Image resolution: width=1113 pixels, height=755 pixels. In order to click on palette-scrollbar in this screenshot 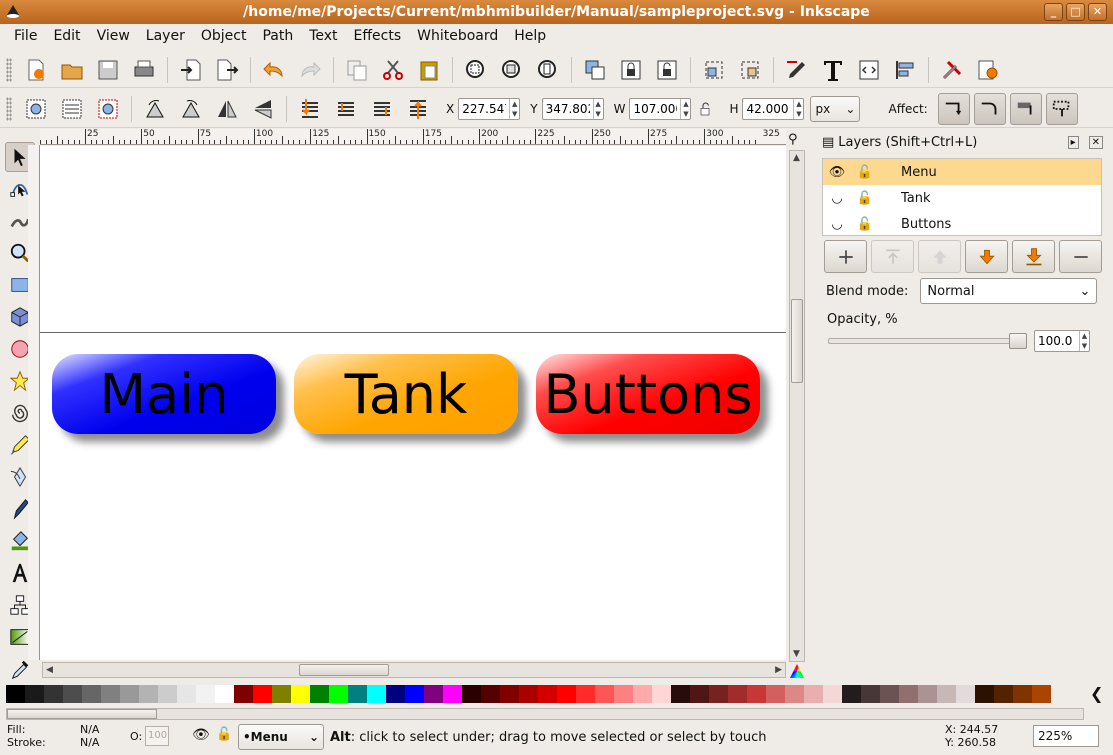, I will do `click(545, 714)`.